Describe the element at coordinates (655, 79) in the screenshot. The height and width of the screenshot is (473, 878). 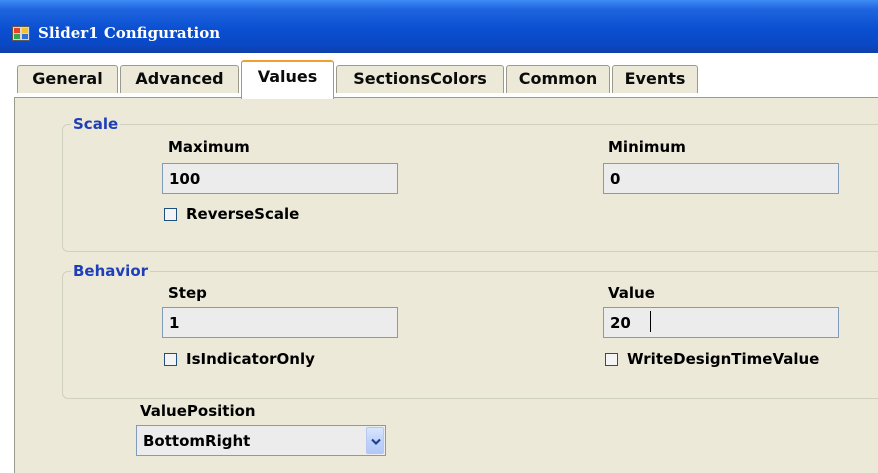
I see `tab-events: Events` at that location.